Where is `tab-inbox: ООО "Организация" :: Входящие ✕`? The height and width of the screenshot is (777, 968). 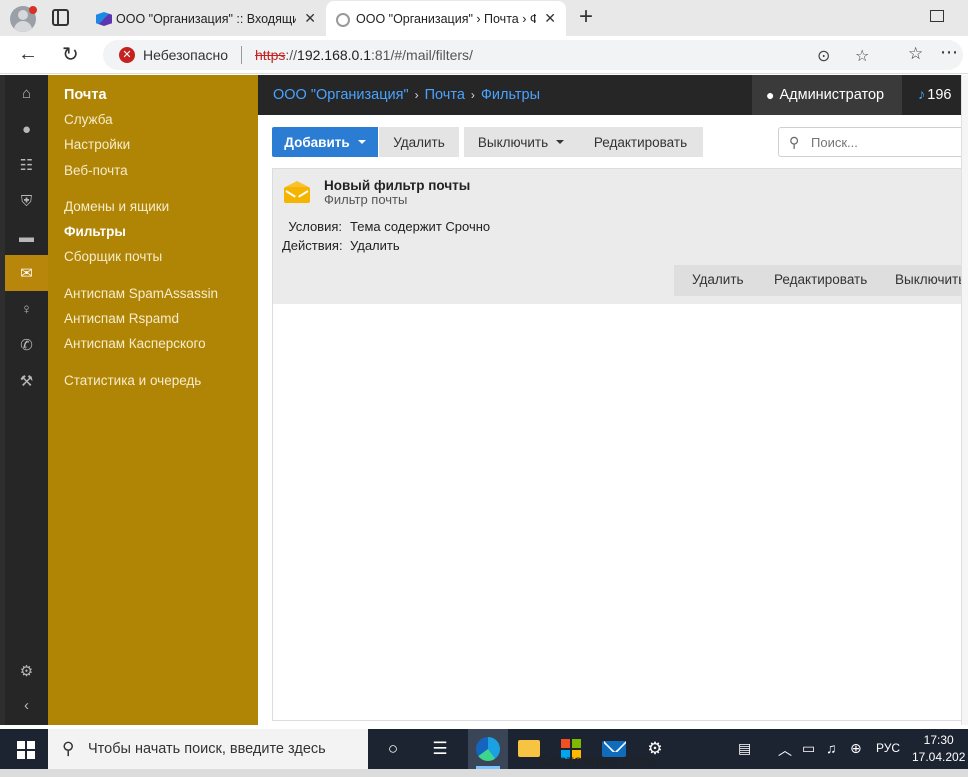
tab-inbox: ООО "Организация" :: Входящие ✕ is located at coordinates (206, 18).